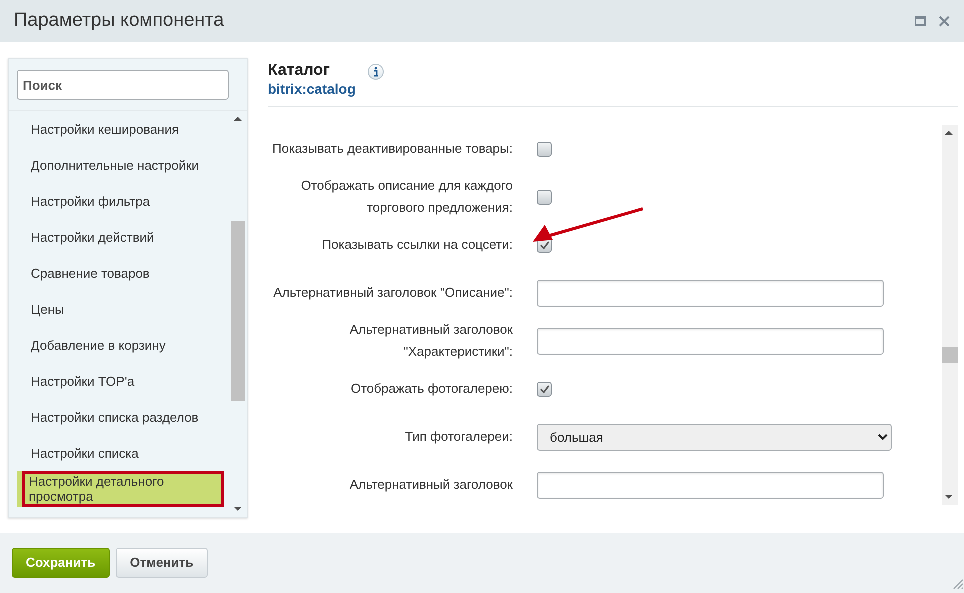 This screenshot has height=593, width=964. Describe the element at coordinates (950, 315) in the screenshot. I see `scrollbar` at that location.